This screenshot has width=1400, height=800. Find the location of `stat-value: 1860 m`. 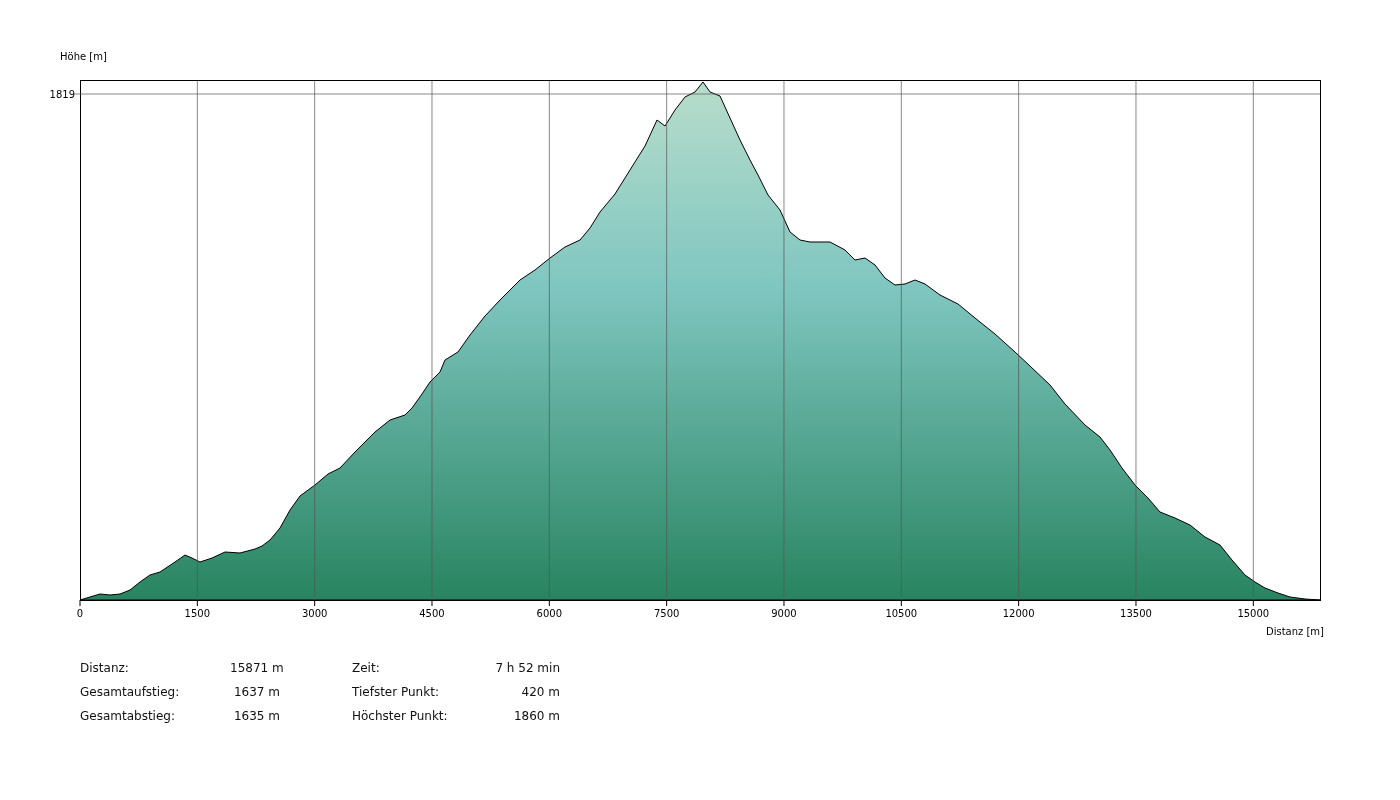

stat-value: 1860 m is located at coordinates (536, 716).